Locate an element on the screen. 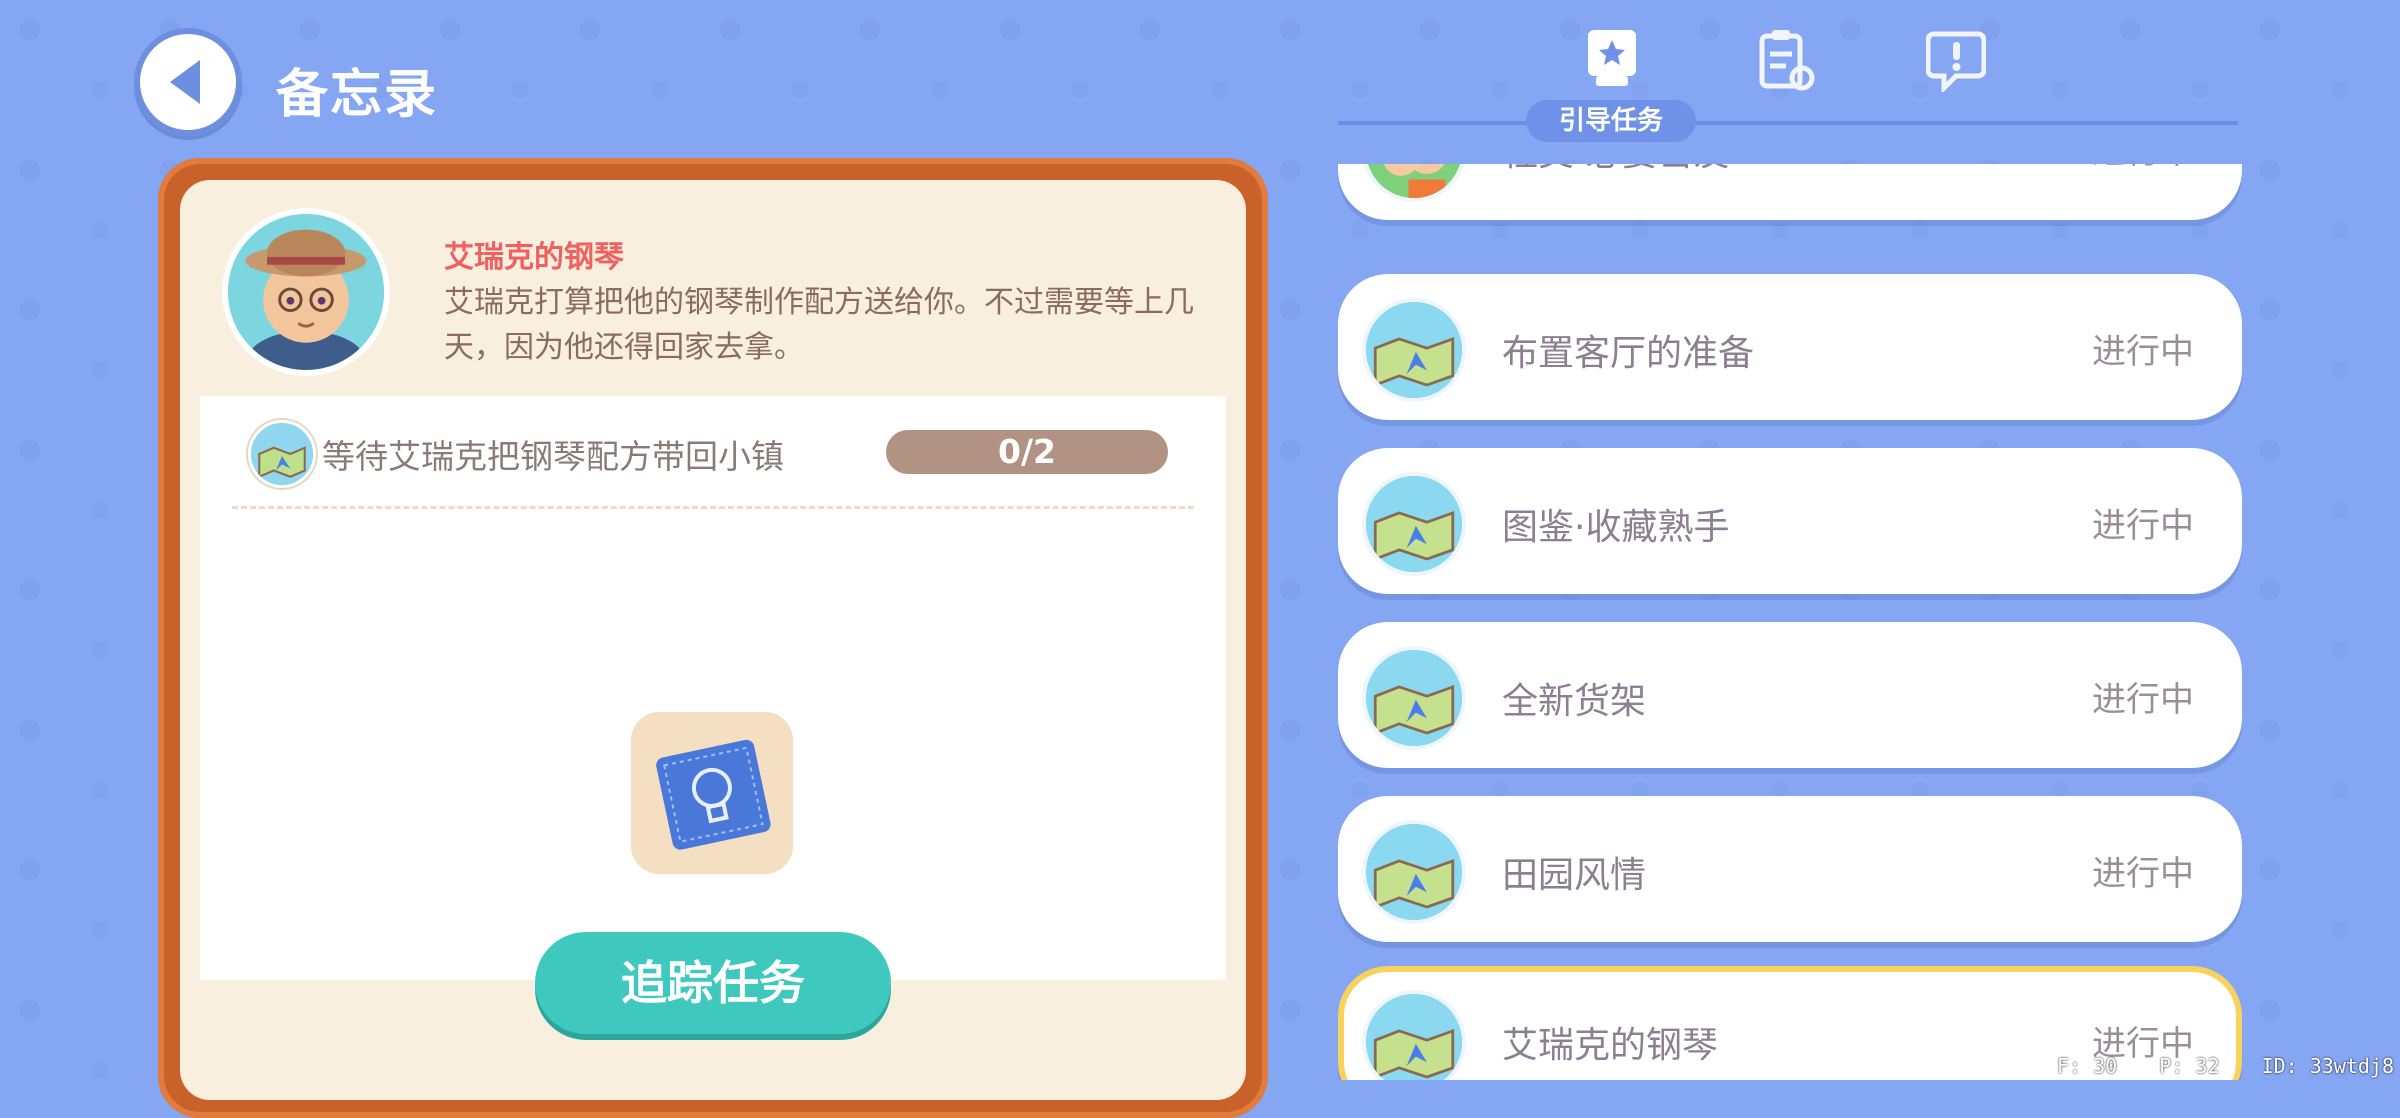  npc-avatar is located at coordinates (306, 292).